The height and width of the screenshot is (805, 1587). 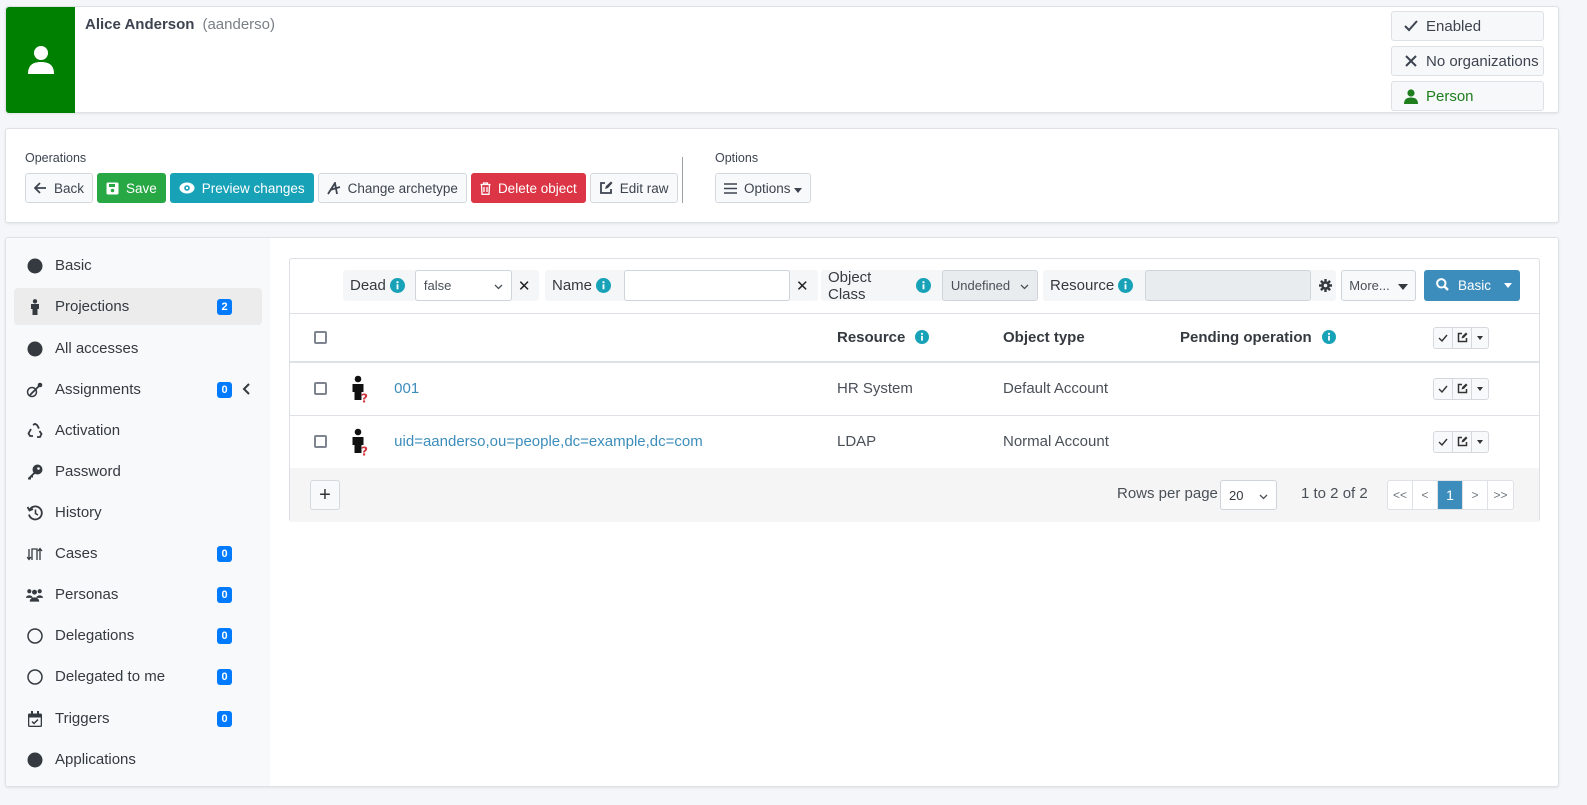 What do you see at coordinates (76, 553) in the screenshot?
I see `sidebar-item-label: Cases` at bounding box center [76, 553].